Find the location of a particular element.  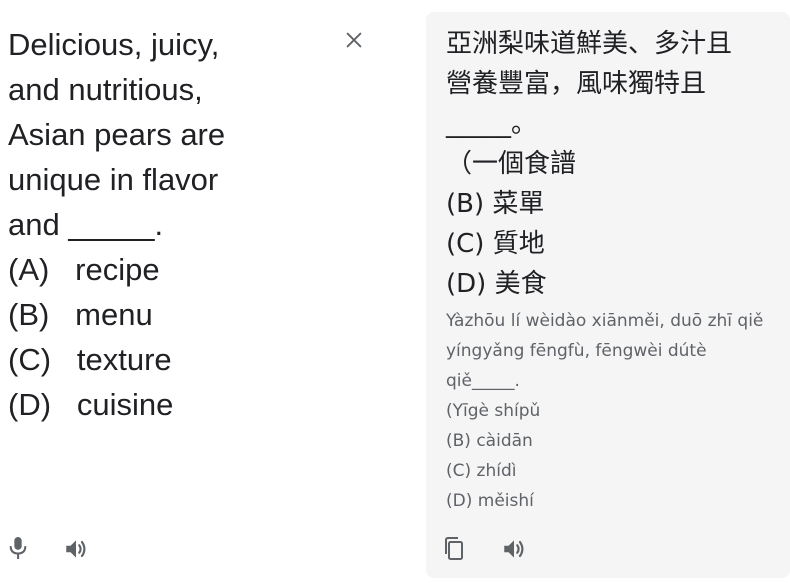

copy-icon is located at coordinates (454, 549).